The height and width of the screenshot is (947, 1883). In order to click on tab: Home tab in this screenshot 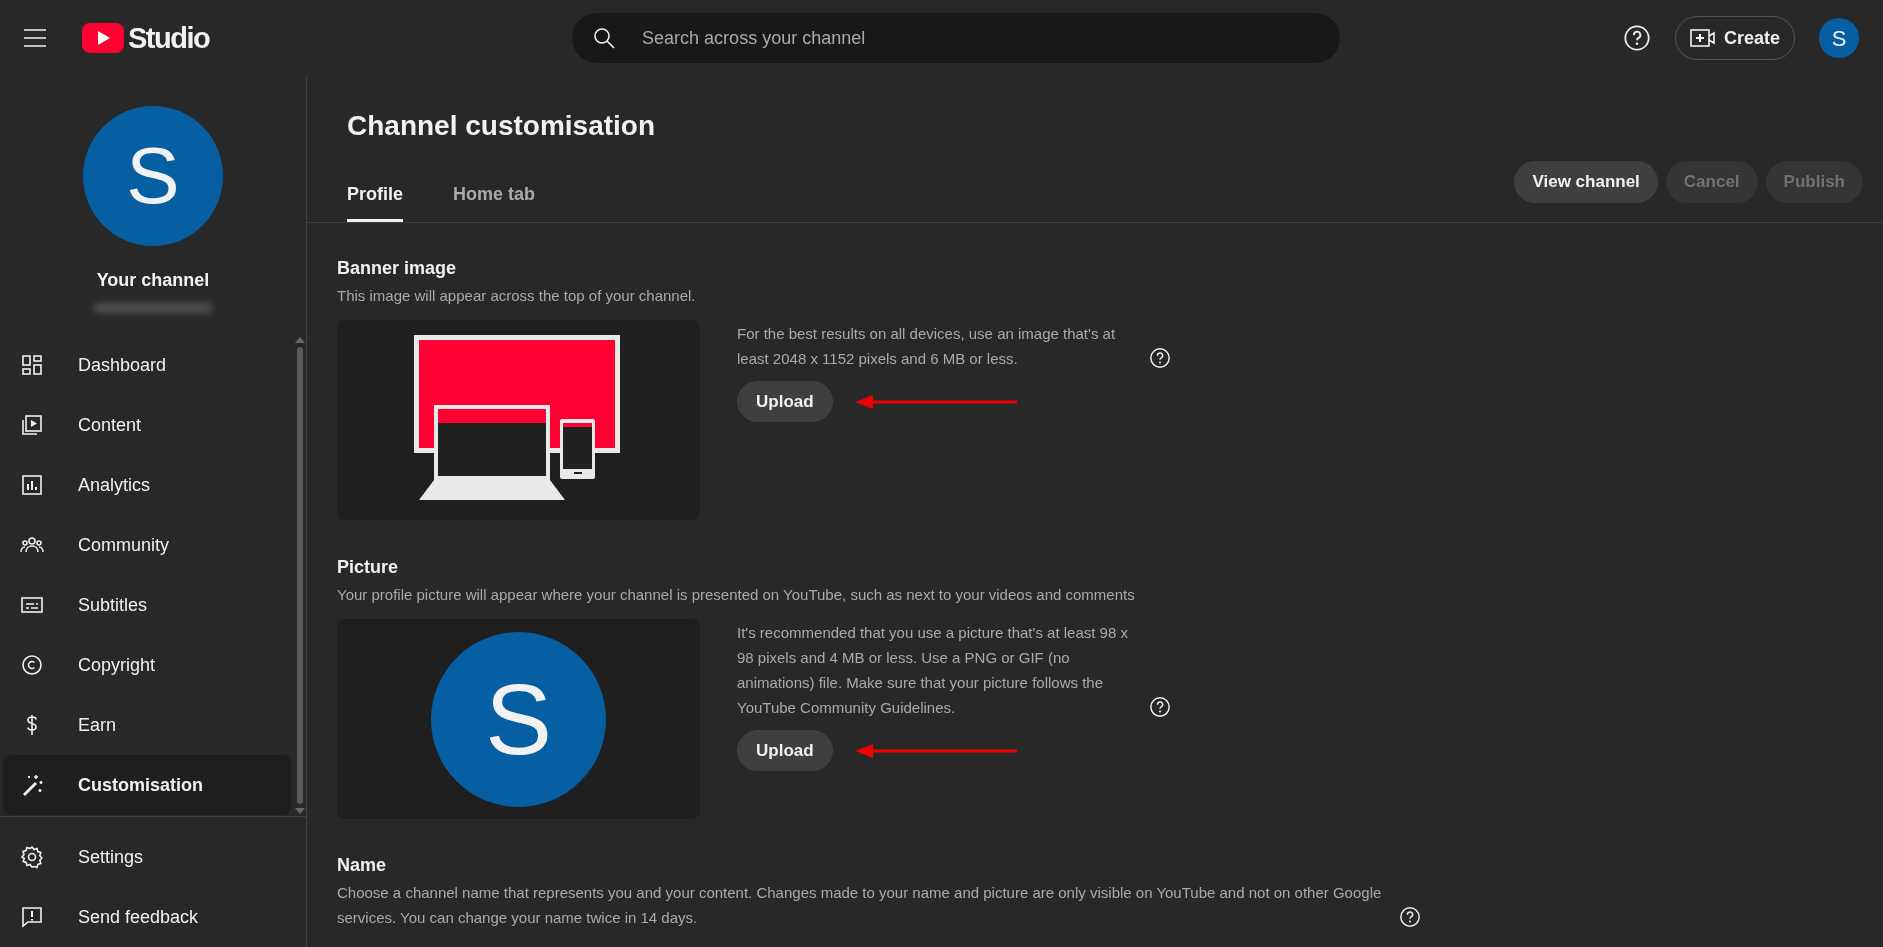, I will do `click(494, 196)`.